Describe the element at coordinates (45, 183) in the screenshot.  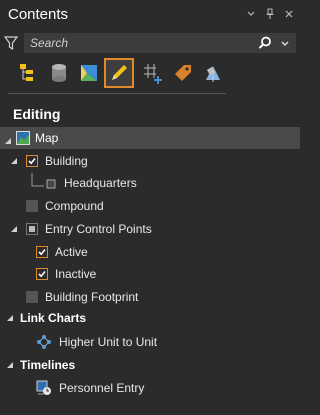
I see `legend-connector-icon` at that location.